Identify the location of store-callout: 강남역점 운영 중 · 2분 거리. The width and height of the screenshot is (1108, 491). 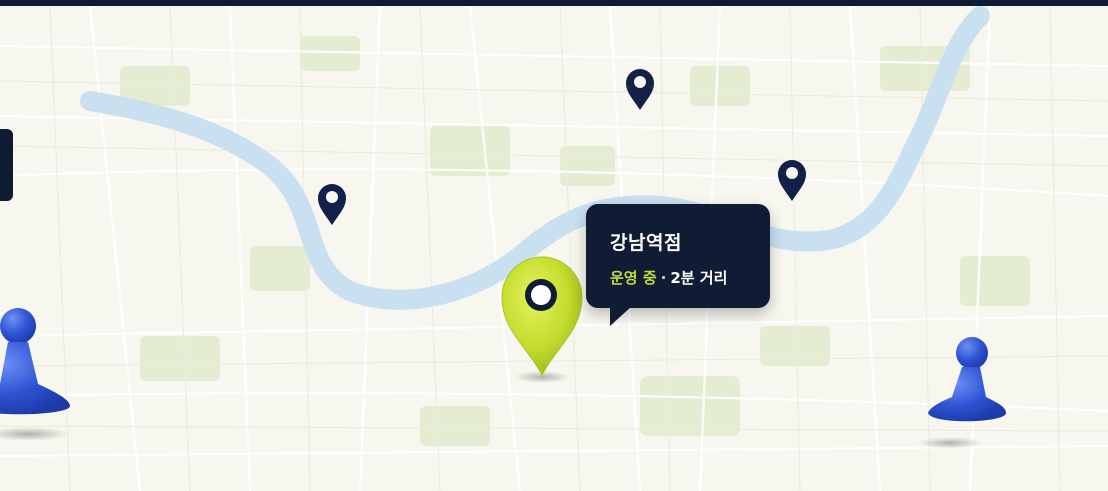
(678, 265).